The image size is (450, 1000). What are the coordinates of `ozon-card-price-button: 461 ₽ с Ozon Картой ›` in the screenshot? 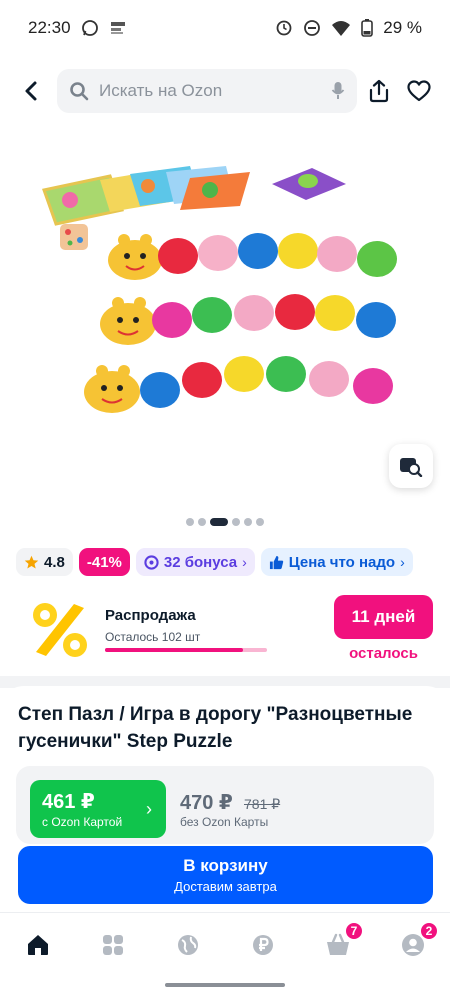 It's located at (98, 809).